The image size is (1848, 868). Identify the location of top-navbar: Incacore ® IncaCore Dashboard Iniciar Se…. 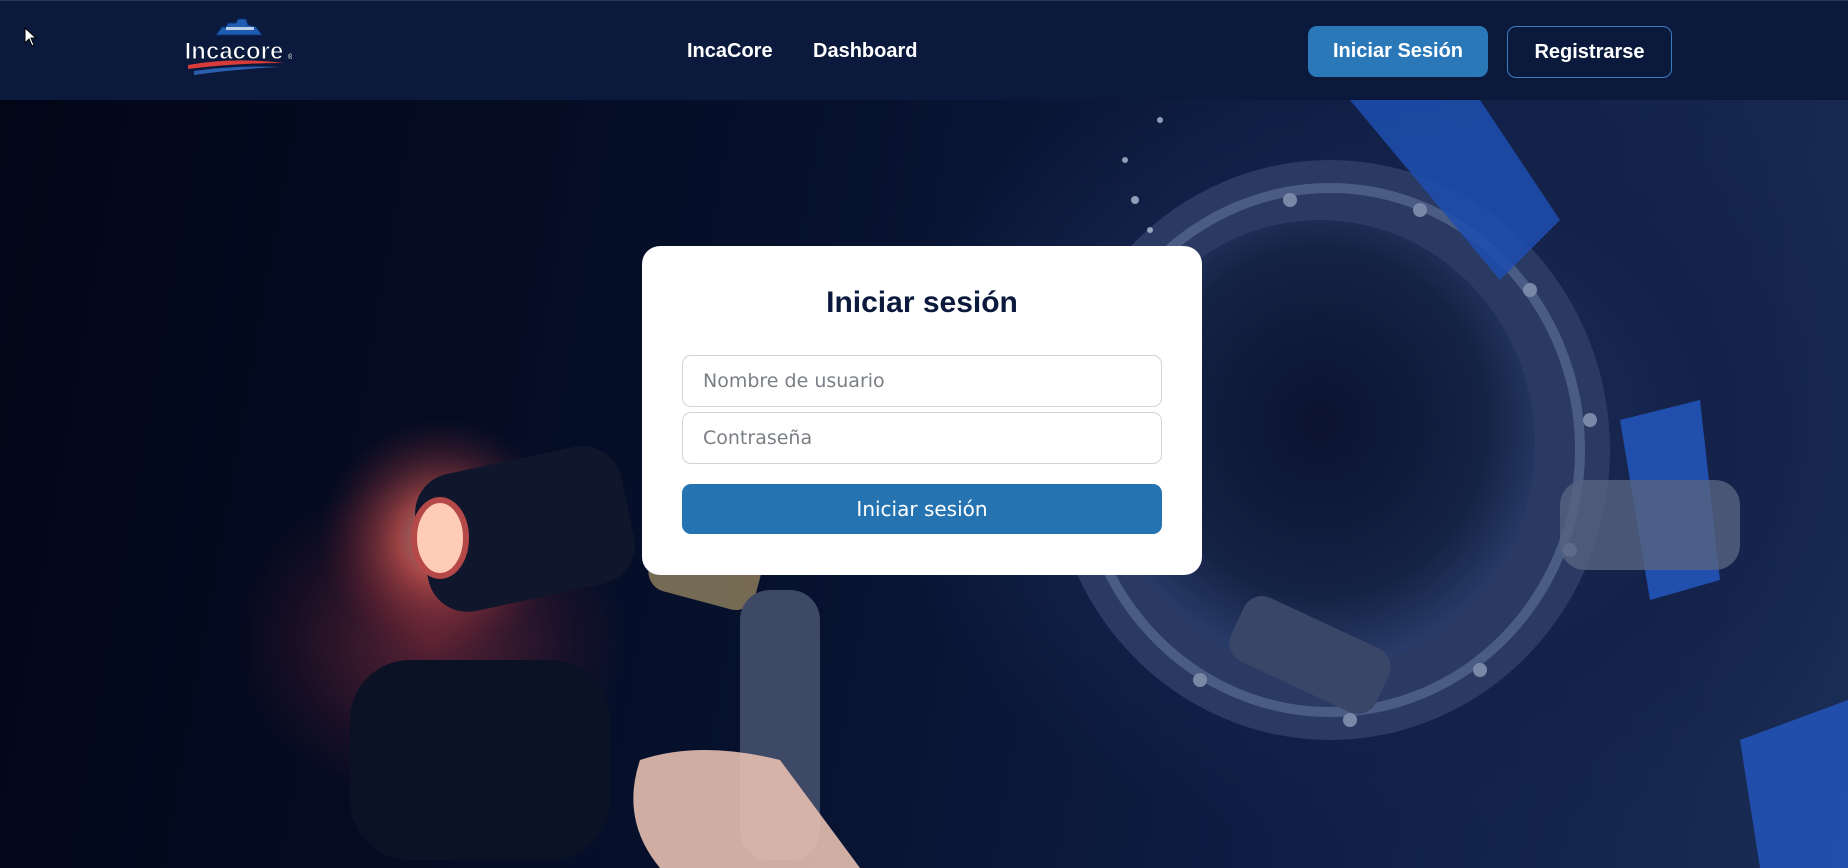
(924, 50).